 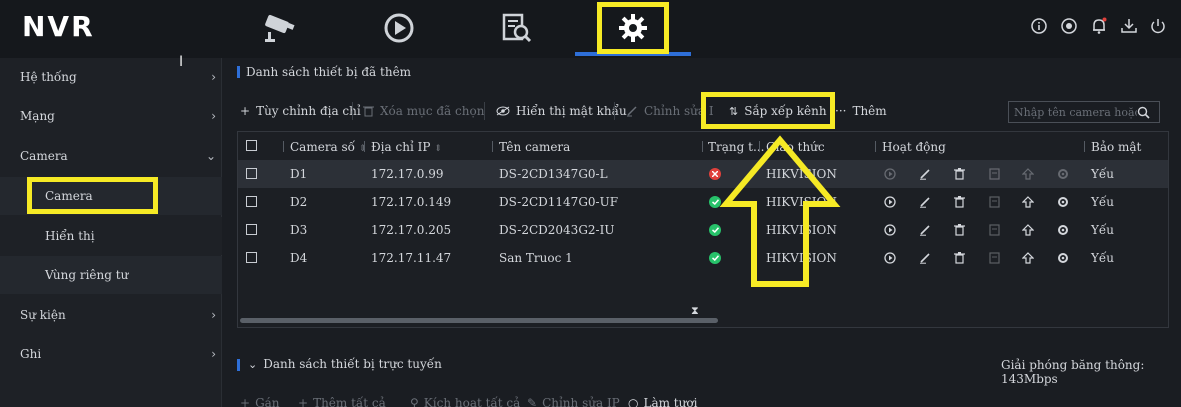 What do you see at coordinates (573, 401) in the screenshot?
I see `edit-ip-button: ✎ Chỉnh sửa IP` at bounding box center [573, 401].